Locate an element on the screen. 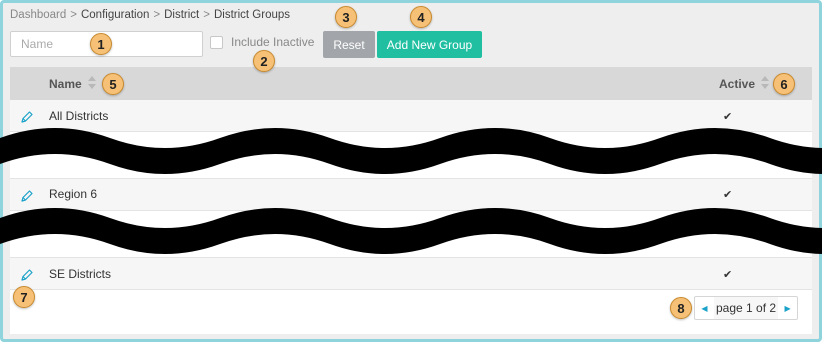 This screenshot has width=822, height=342. group-name: Region 6 is located at coordinates (73, 194).